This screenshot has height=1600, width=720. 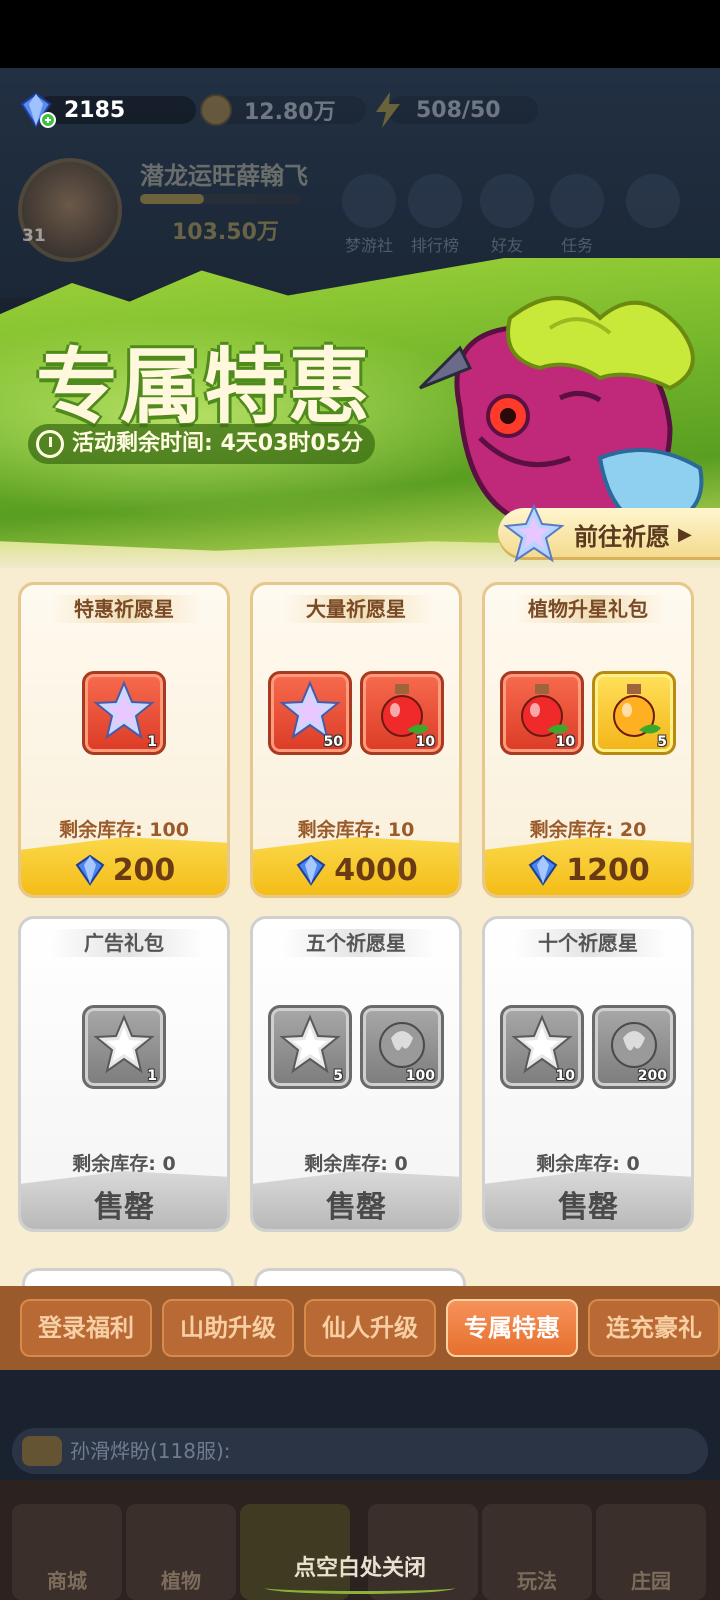 I want to click on card-title: 广告礼包, so click(x=124, y=943).